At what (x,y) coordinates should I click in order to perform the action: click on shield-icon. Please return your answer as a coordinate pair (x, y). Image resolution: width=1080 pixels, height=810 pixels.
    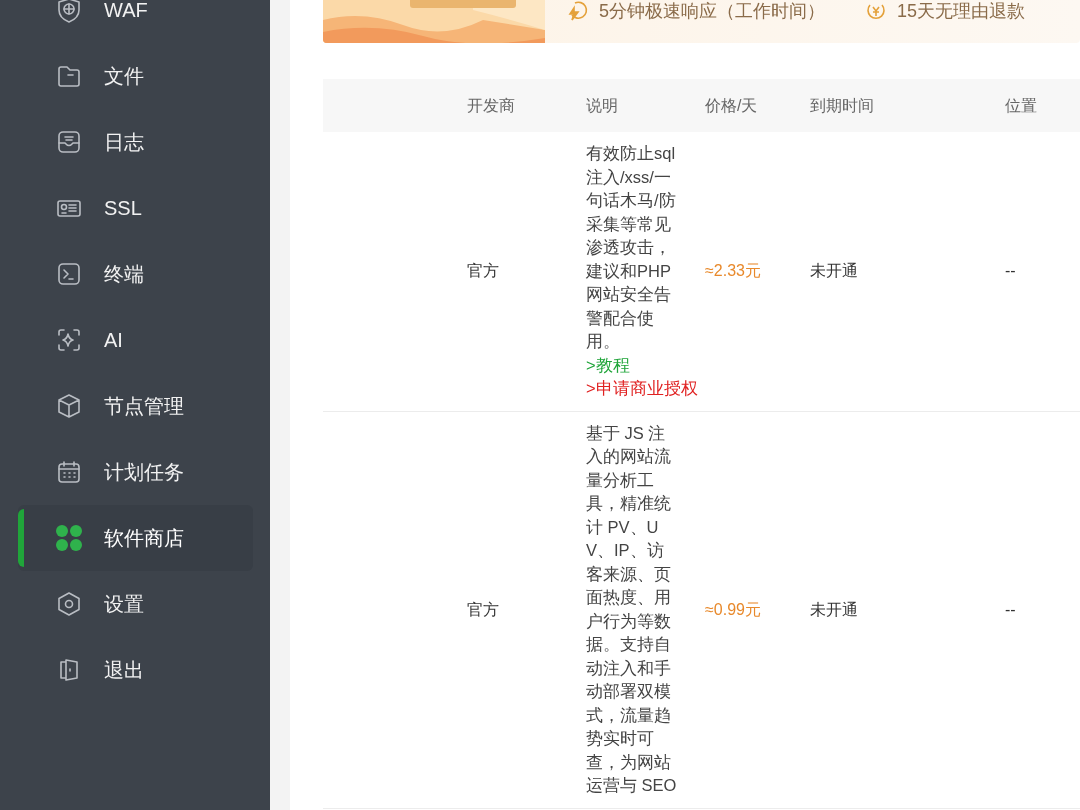
    Looking at the image, I should click on (69, 12).